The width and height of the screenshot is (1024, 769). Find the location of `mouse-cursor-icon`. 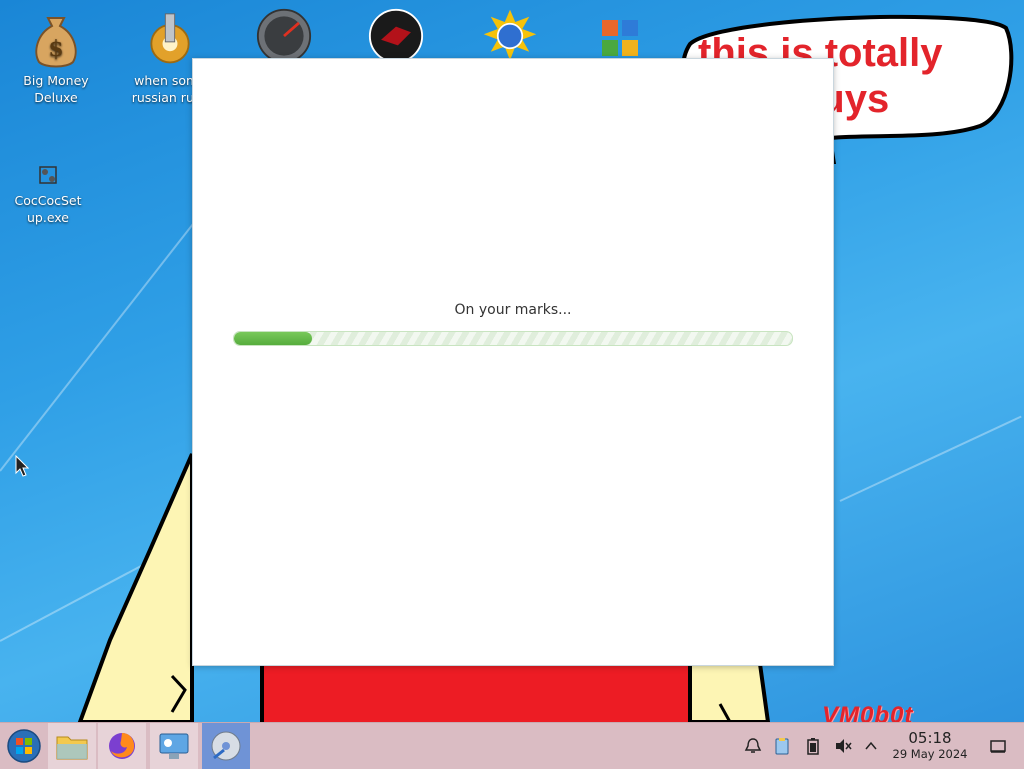

mouse-cursor-icon is located at coordinates (22, 466).